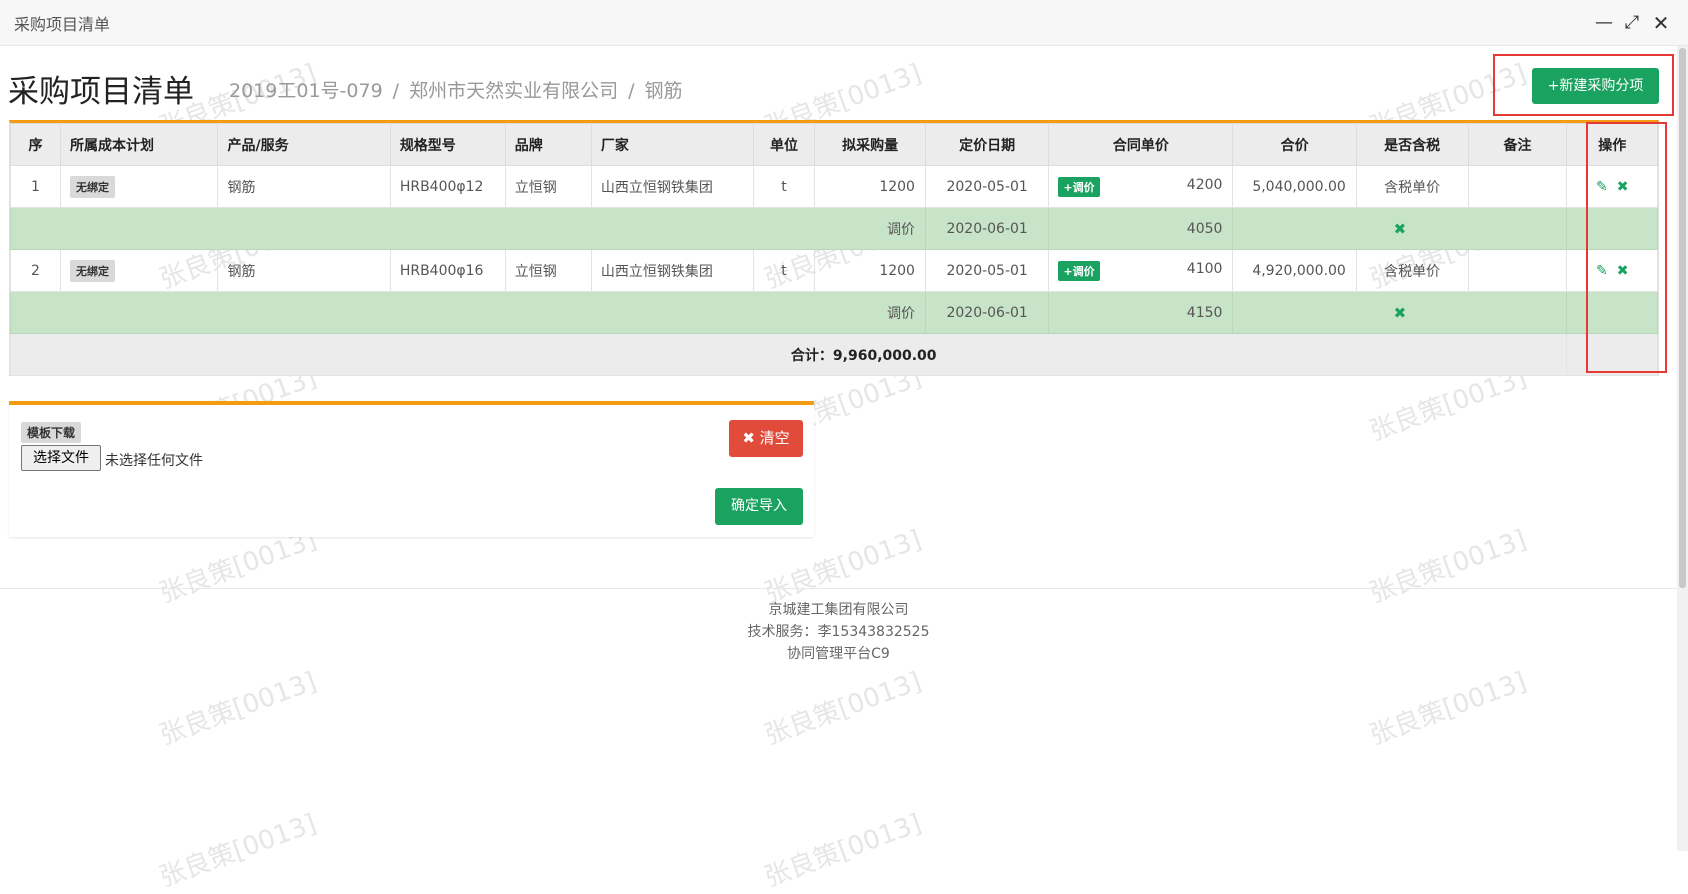 This screenshot has height=894, width=1688. I want to click on col-header-qty: 拟采购量, so click(870, 144).